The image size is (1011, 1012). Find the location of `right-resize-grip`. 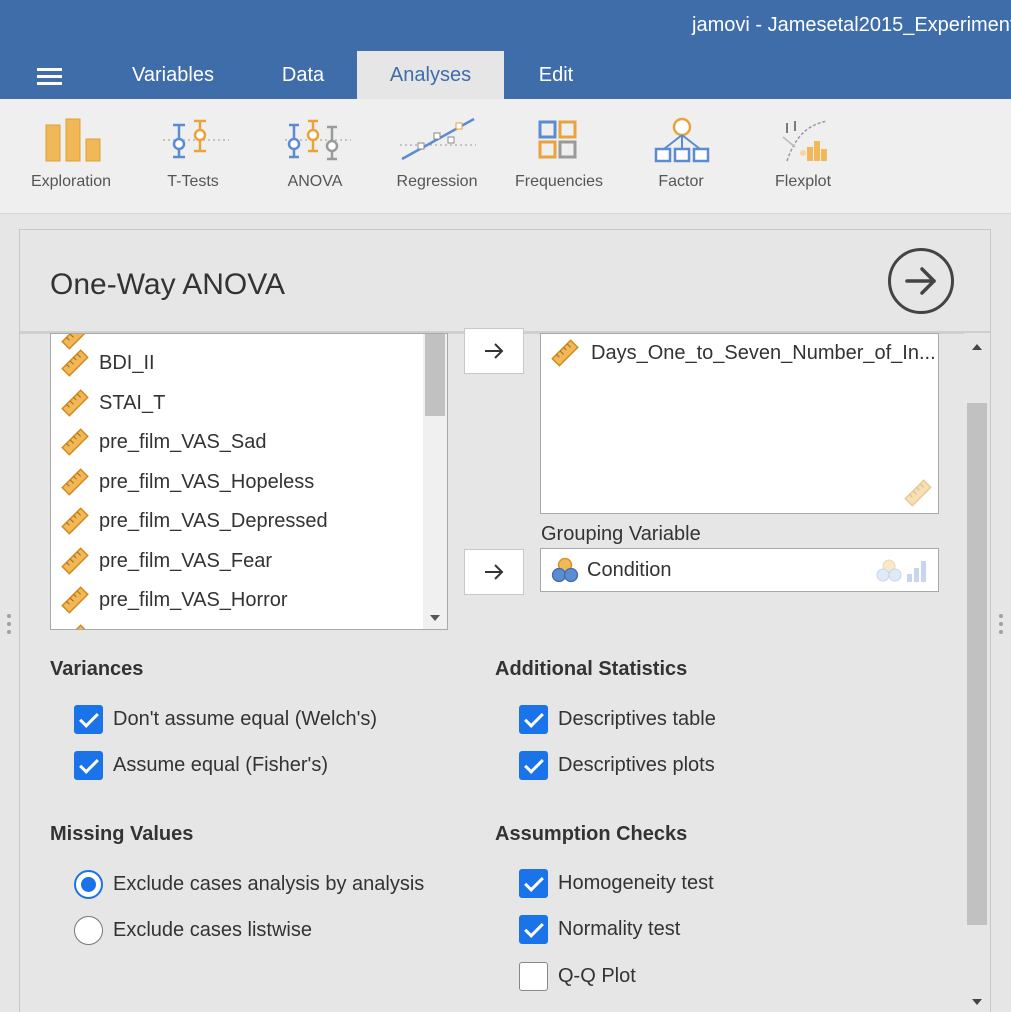

right-resize-grip is located at coordinates (1001, 626).